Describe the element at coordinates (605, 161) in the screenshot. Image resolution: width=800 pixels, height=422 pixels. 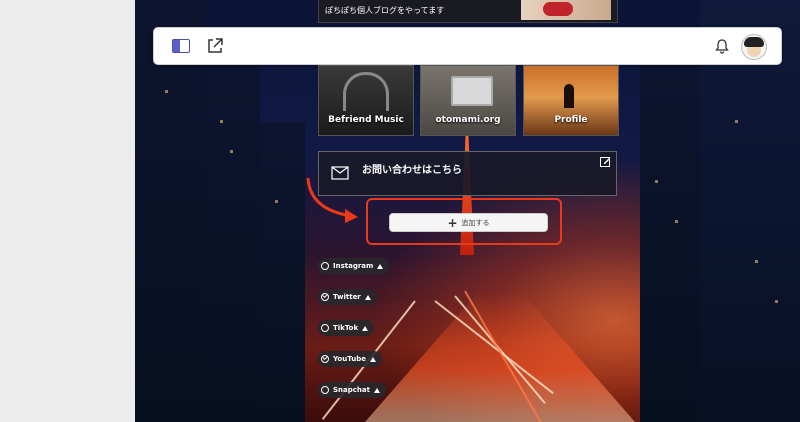
I see `edit-icon` at that location.